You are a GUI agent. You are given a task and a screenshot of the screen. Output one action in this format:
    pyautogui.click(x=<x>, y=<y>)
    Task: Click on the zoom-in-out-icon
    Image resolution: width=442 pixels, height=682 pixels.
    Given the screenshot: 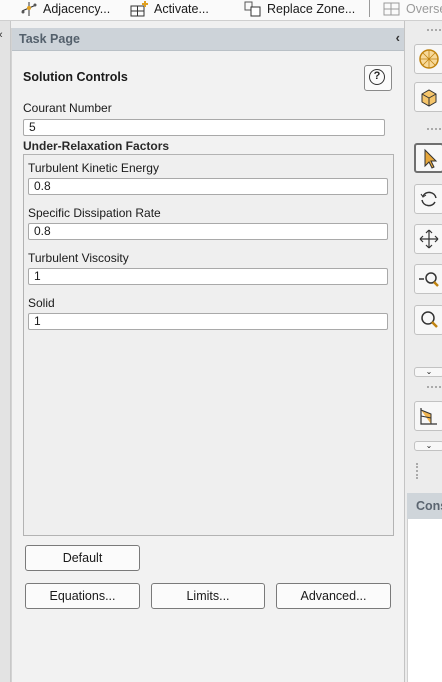 What is the action you would take?
    pyautogui.click(x=429, y=279)
    